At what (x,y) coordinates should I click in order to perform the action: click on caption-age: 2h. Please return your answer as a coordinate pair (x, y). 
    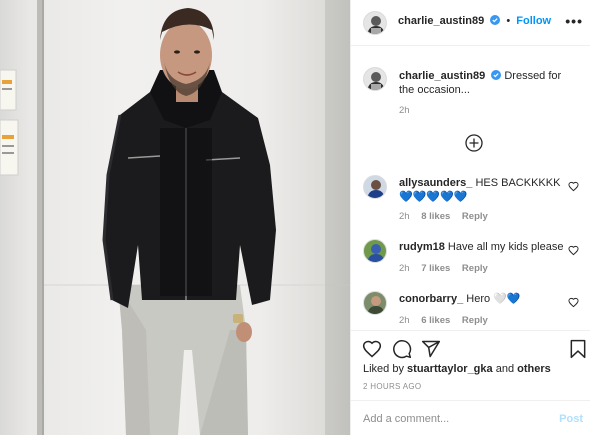
    Looking at the image, I should click on (404, 110).